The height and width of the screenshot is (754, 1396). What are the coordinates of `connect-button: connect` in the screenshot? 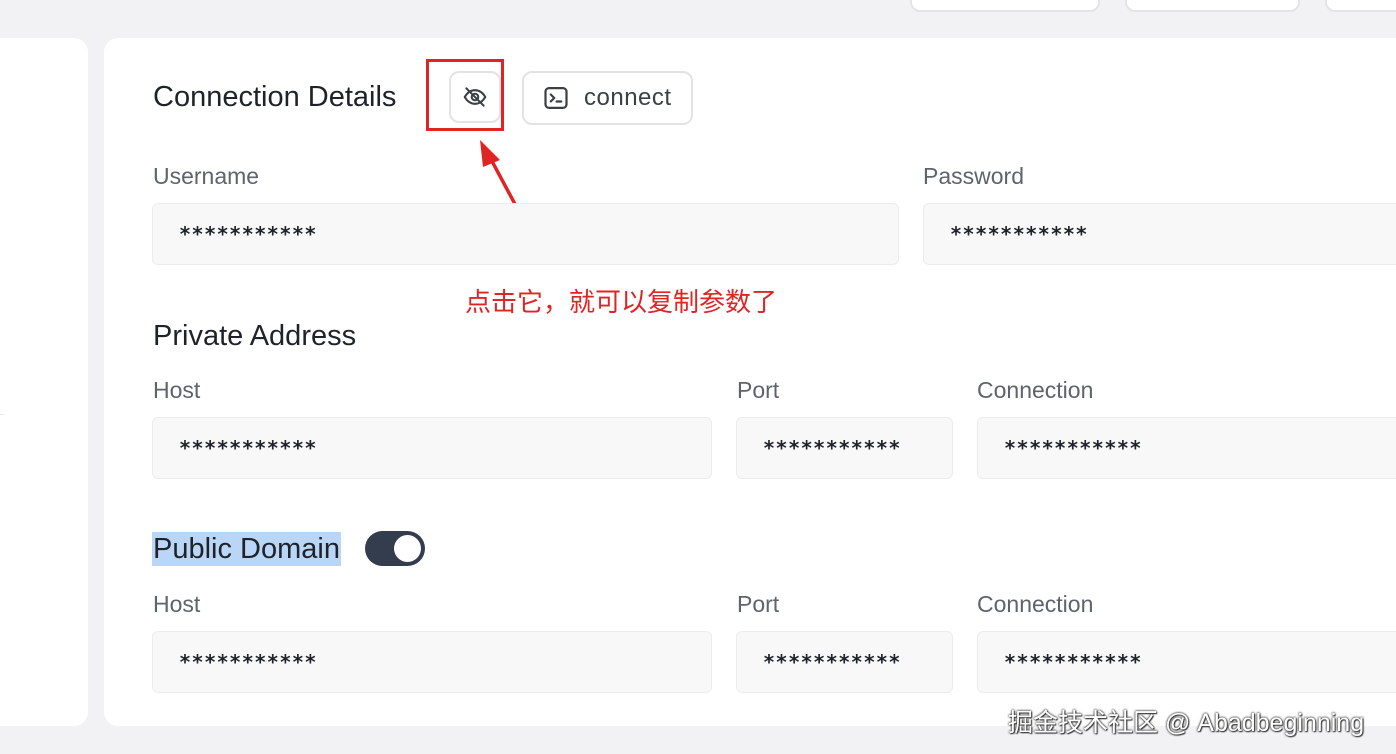 It's located at (607, 98).